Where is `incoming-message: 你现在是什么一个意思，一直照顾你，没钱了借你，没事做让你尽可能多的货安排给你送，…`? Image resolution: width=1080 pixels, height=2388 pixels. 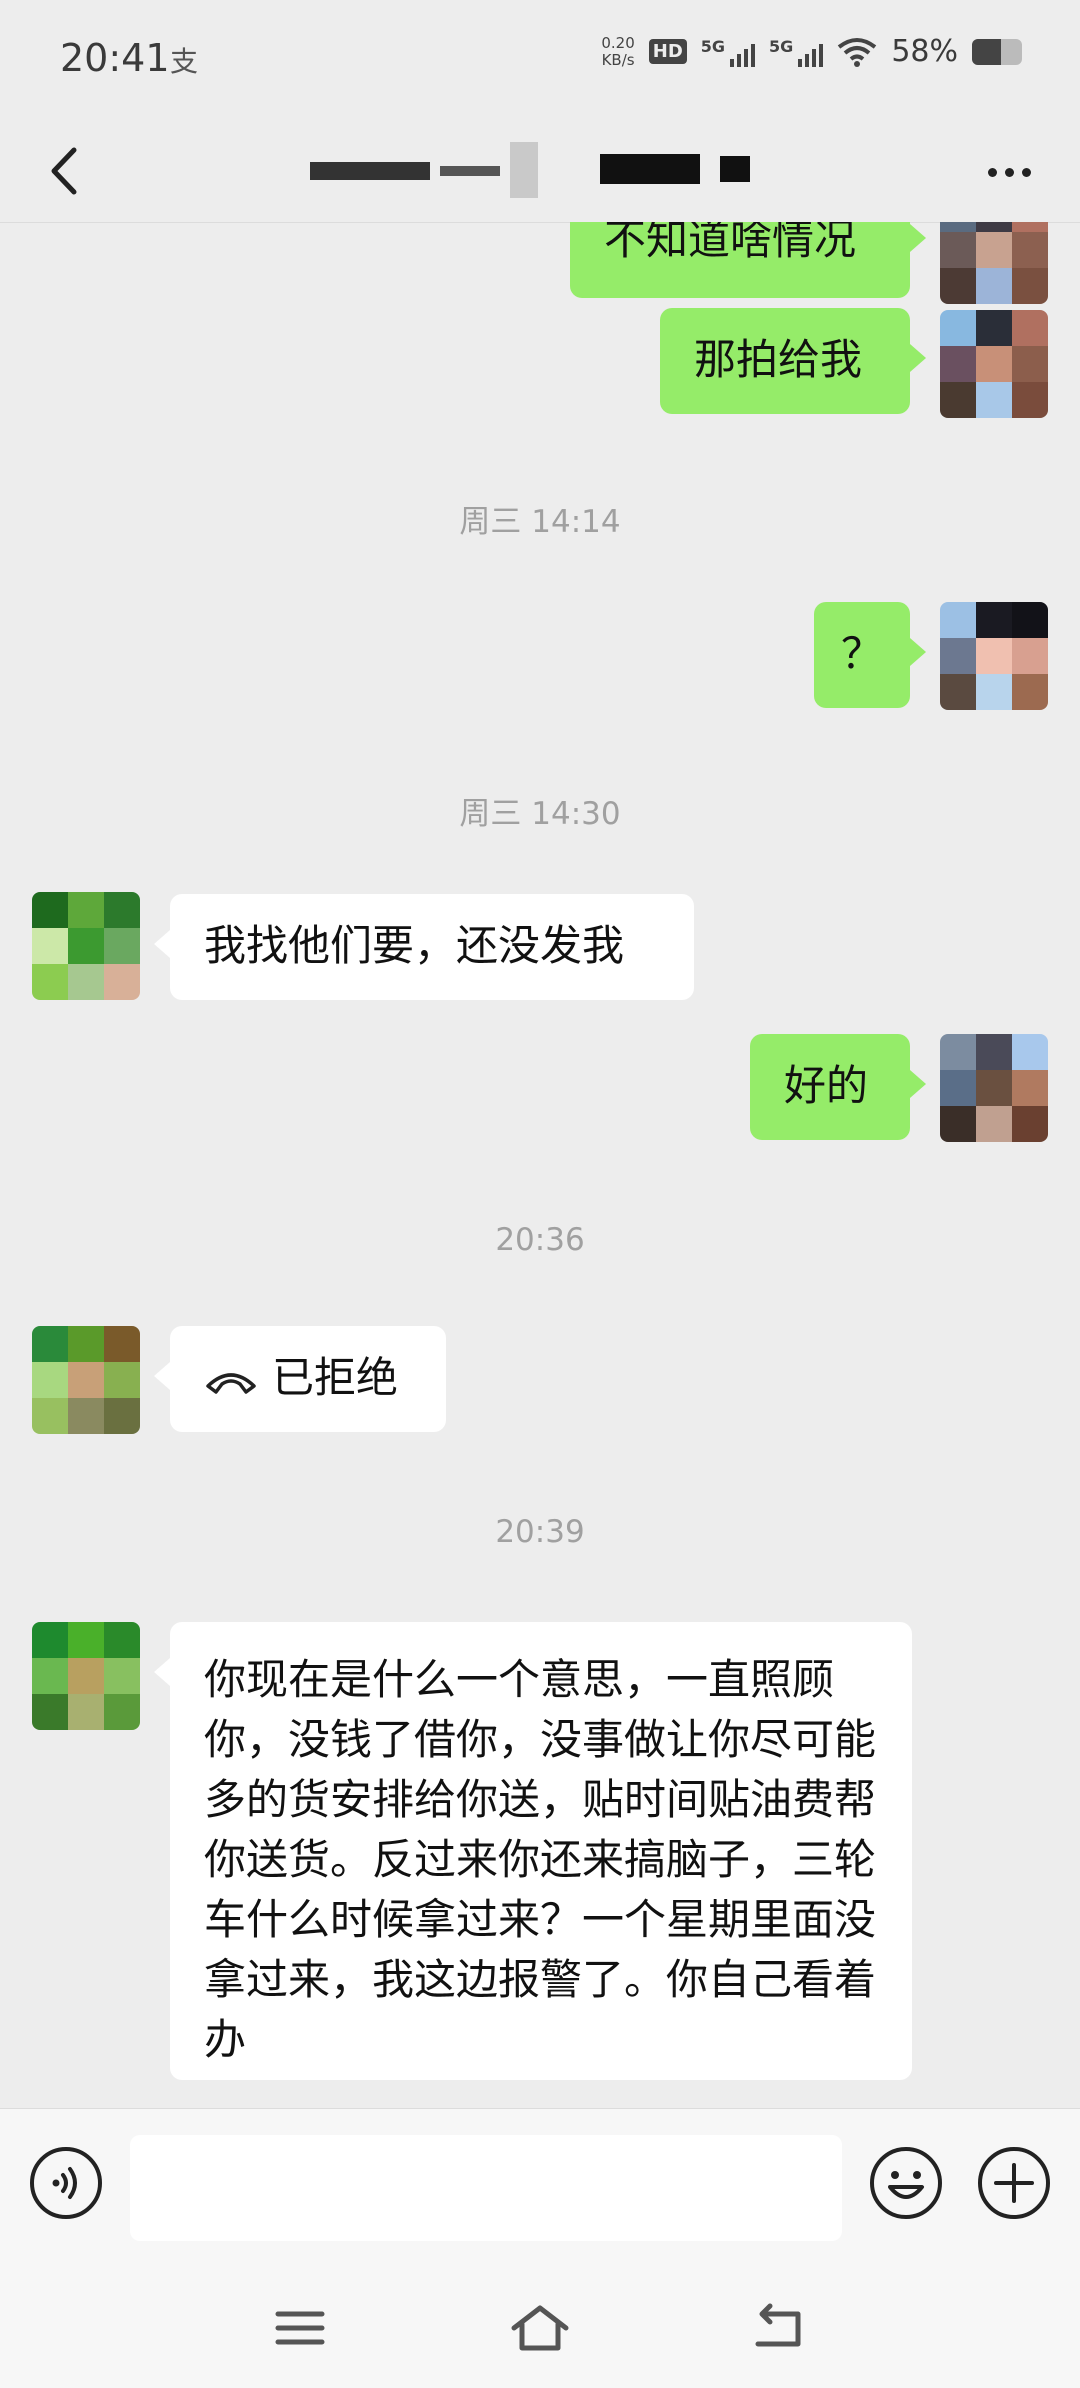
incoming-message: 你现在是什么一个意思，一直照顾你，没钱了借你，没事做让你尽可能多的货安排给你送，… is located at coordinates (533, 1851).